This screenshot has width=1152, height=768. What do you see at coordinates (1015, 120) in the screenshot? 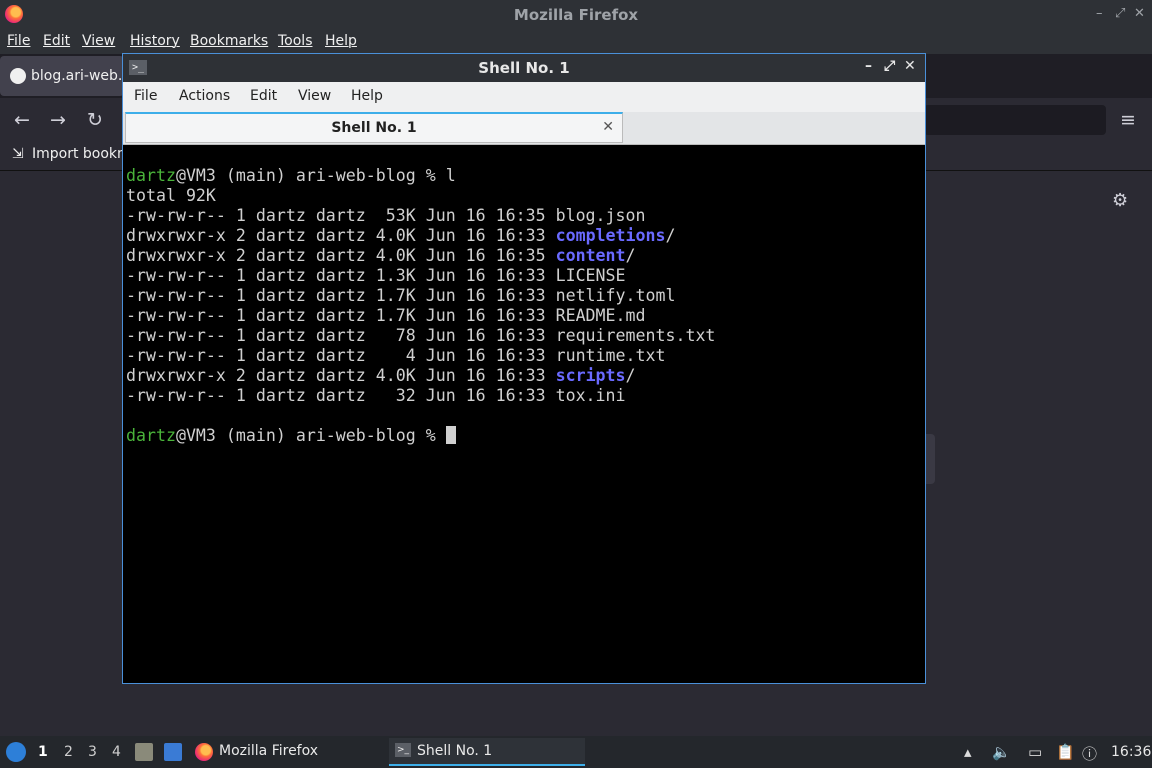
I see `url-bar` at bounding box center [1015, 120].